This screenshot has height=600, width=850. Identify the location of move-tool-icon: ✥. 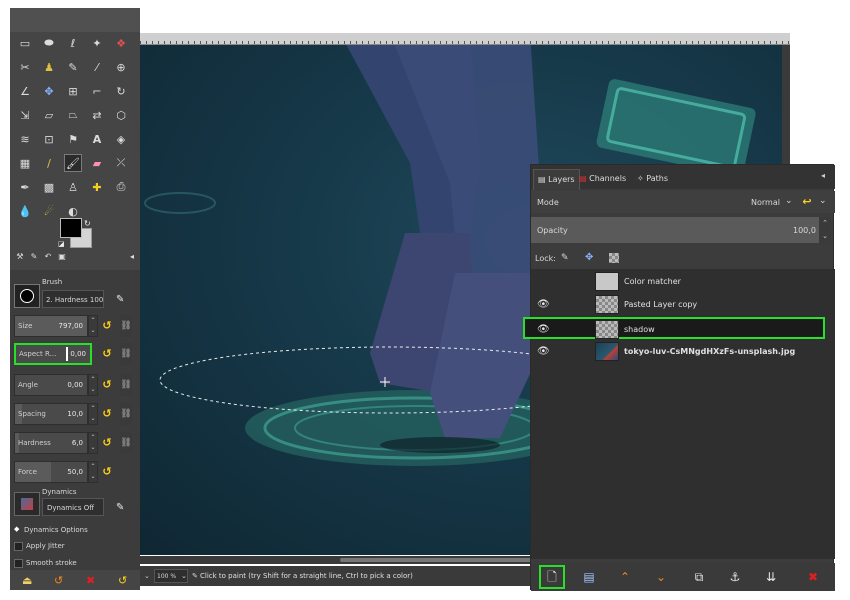
(49, 91).